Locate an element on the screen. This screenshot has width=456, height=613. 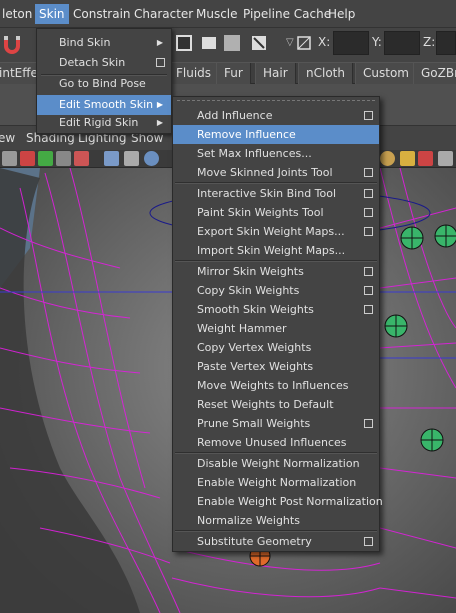
menu-item-weight-hammer: Weight Hammer is located at coordinates (276, 328).